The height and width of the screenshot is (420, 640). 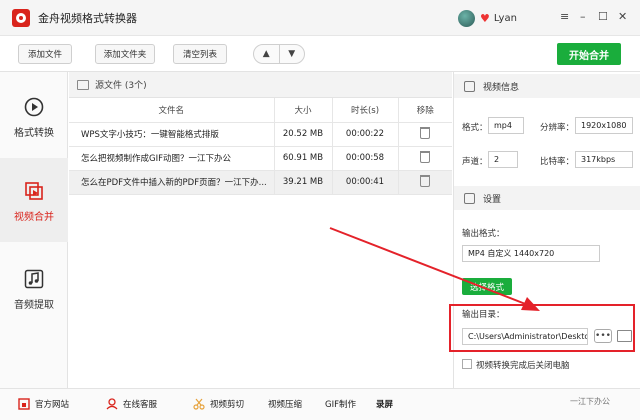 I want to click on app-title: 金舟视频格式转换器, so click(x=87, y=18).